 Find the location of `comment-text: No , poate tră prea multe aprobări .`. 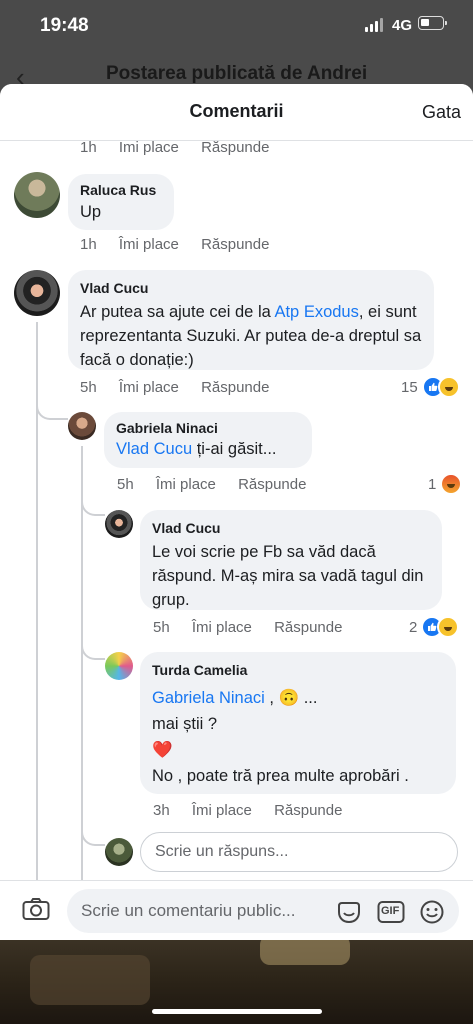

comment-text: No , poate tră prea multe aprobări . is located at coordinates (280, 776).